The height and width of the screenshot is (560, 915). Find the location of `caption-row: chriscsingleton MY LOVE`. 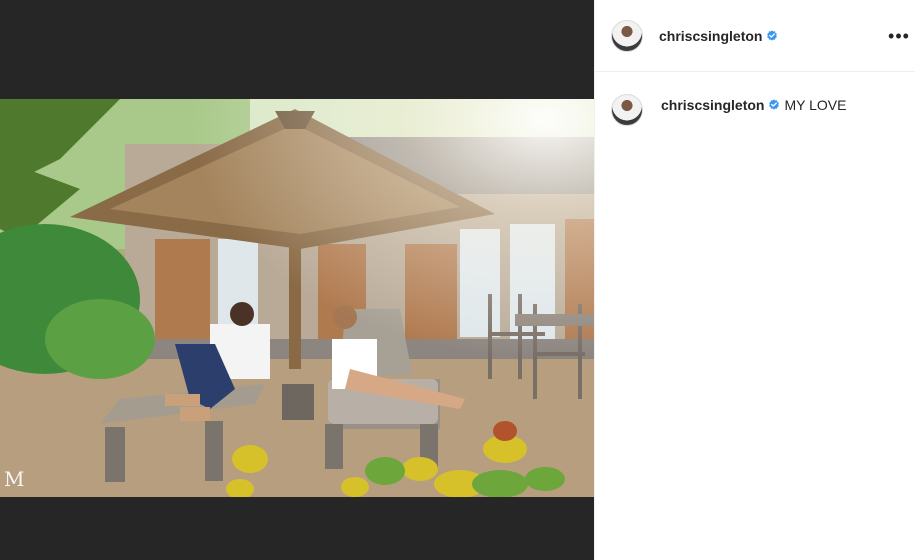

caption-row: chriscsingleton MY LOVE is located at coordinates (755, 99).